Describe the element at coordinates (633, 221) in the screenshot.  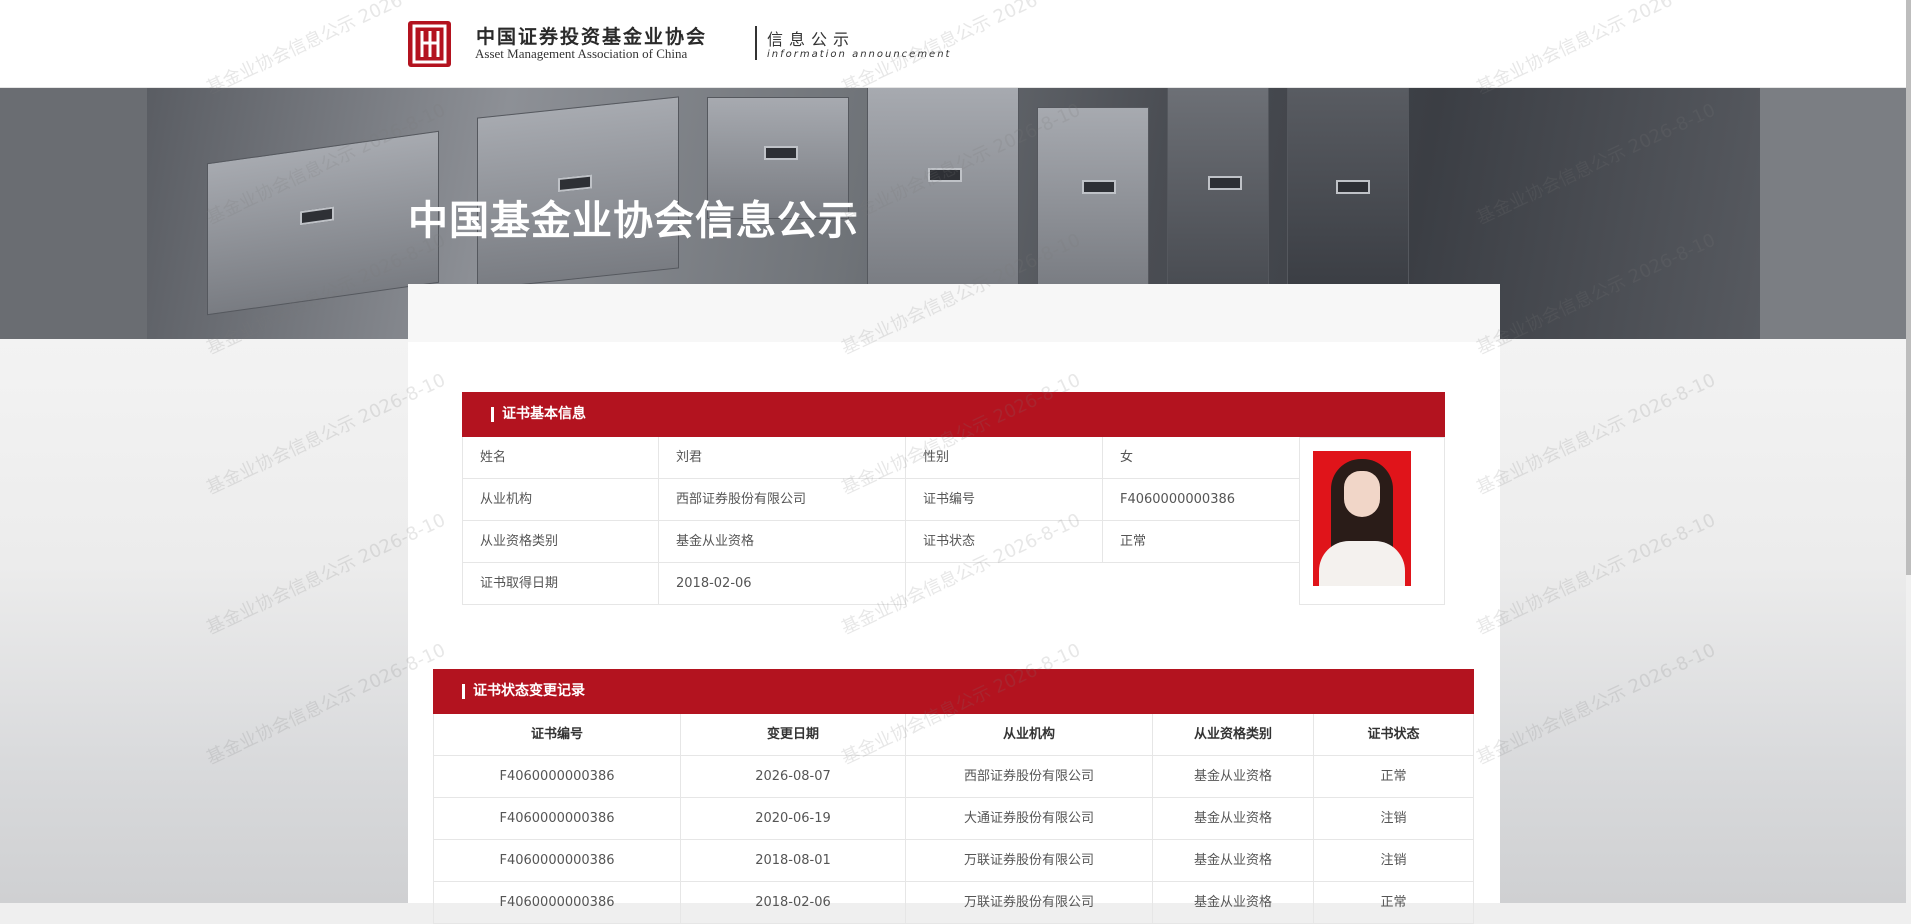
I see `page-title: 中国基金业协会信息公示` at that location.